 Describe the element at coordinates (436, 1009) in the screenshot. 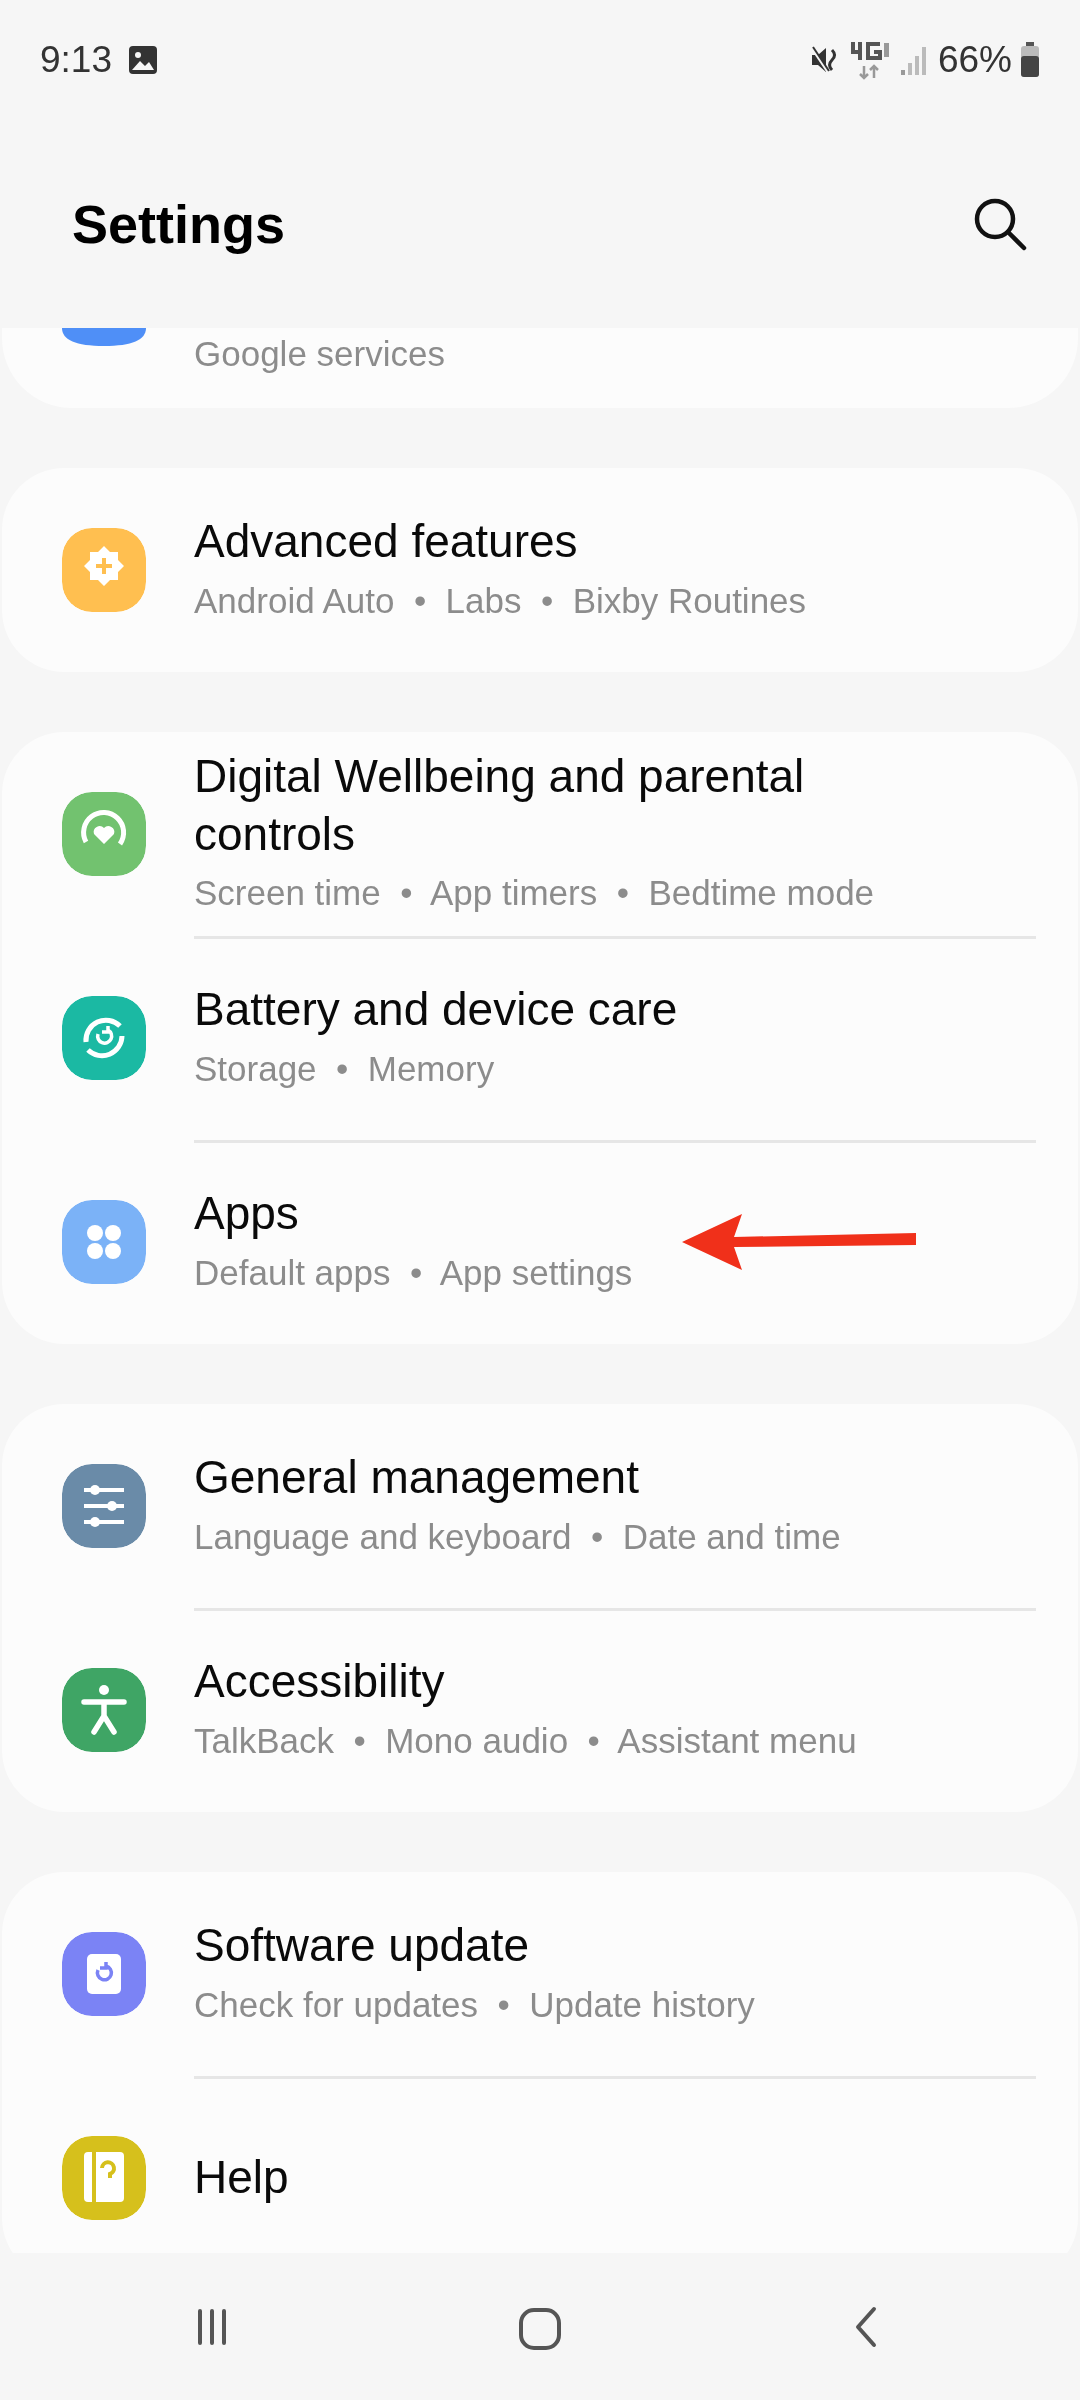

I see `item-title: Battery and device care` at that location.